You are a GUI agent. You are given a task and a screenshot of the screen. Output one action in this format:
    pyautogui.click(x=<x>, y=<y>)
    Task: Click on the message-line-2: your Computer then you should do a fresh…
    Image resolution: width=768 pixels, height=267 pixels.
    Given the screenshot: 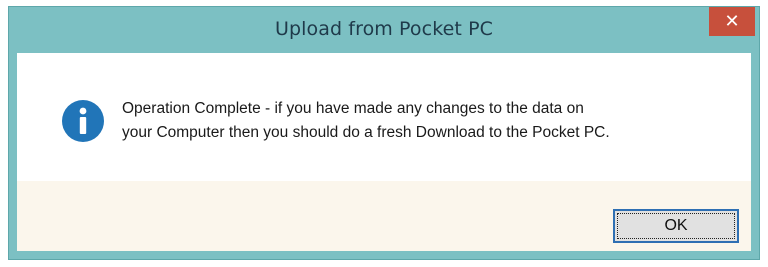 What is the action you would take?
    pyautogui.click(x=366, y=132)
    